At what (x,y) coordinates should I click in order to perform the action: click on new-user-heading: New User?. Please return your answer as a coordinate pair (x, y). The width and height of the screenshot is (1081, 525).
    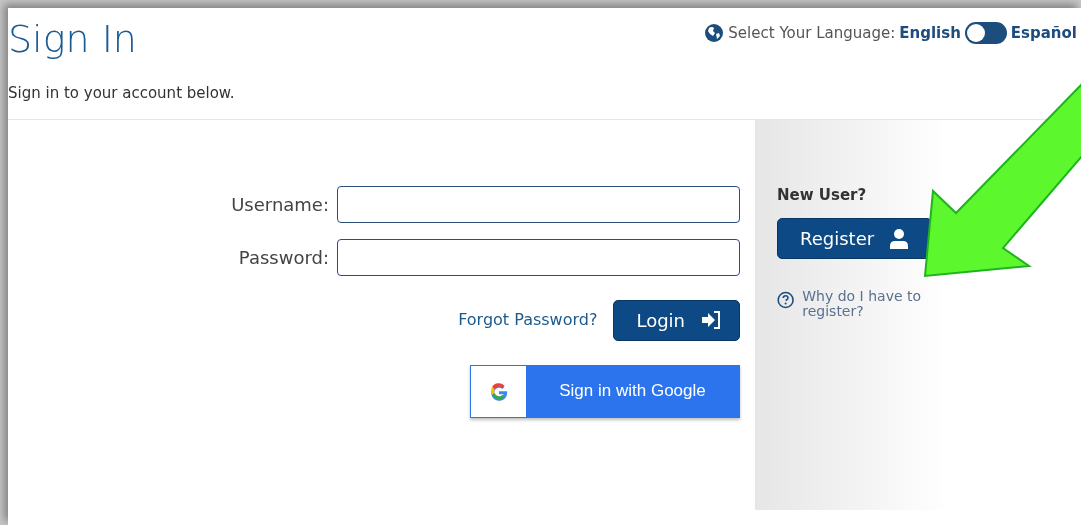
    Looking at the image, I should click on (822, 195).